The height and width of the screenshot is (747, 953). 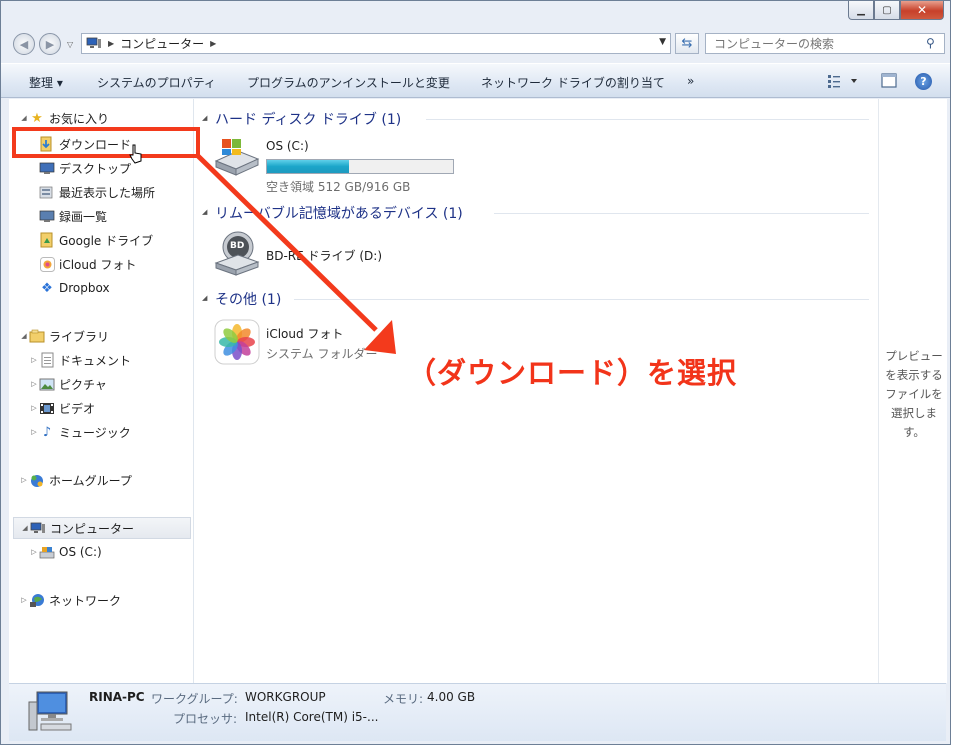 I want to click on annotation-instruction: （ダウンロード）を選択, so click(x=572, y=373).